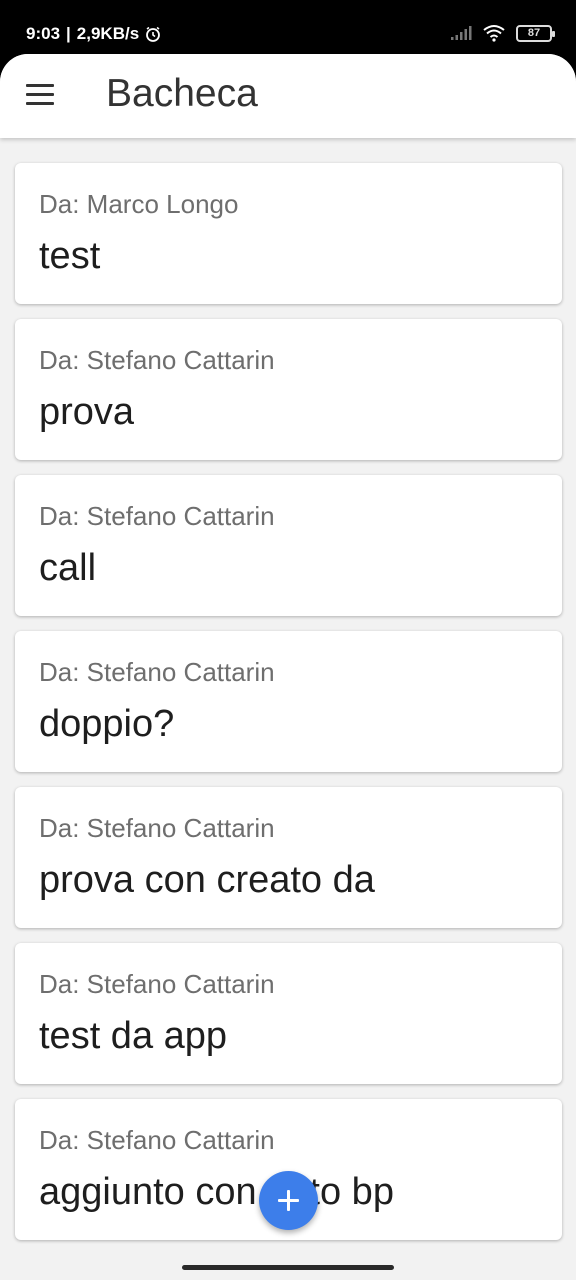 The height and width of the screenshot is (1280, 576). I want to click on post-card: Da: Stefano Cattarin call, so click(288, 545).